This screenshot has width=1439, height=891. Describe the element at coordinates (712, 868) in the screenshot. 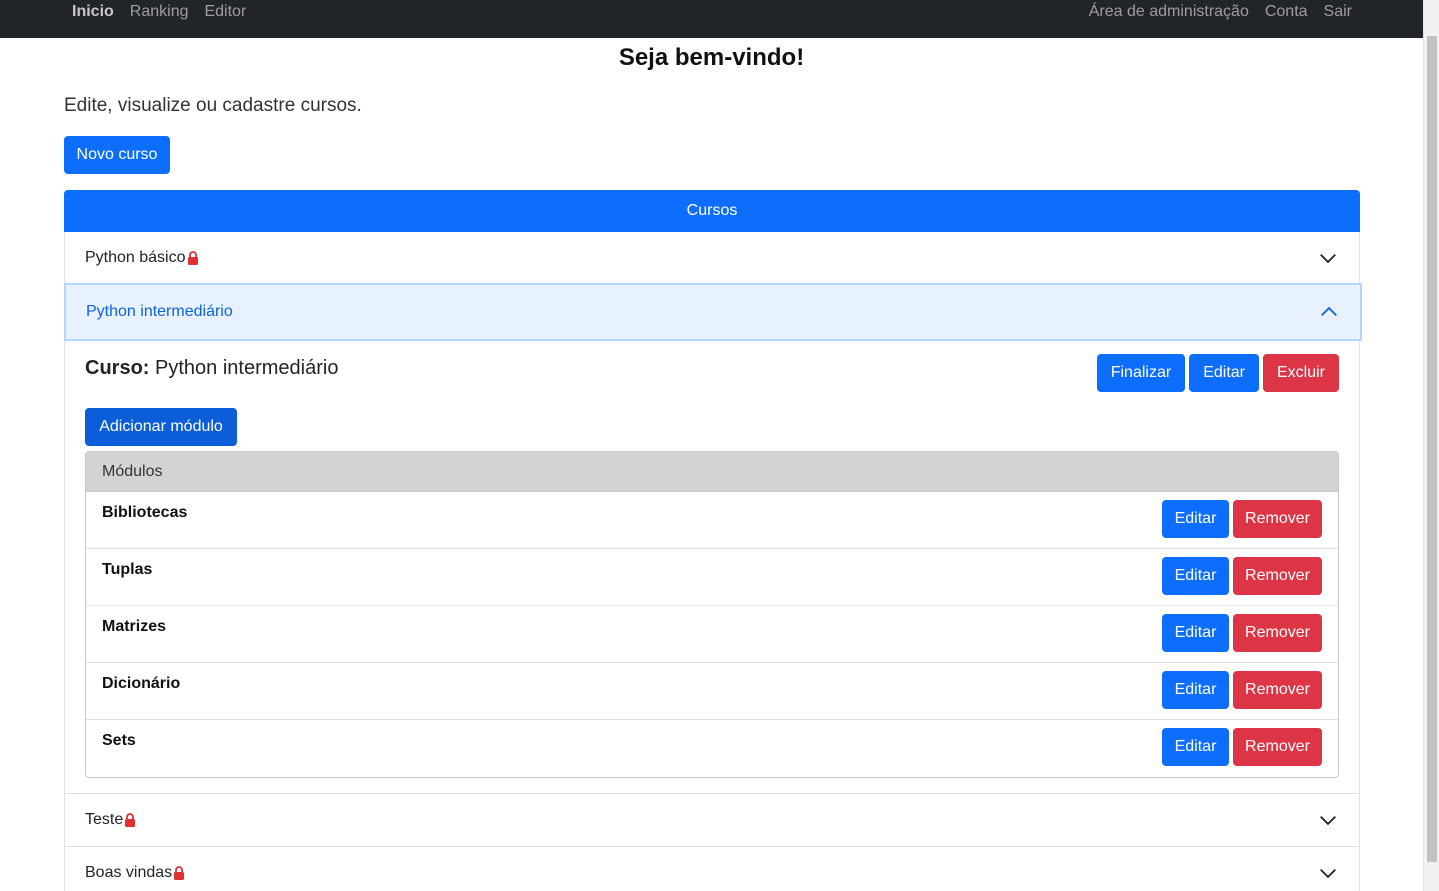

I see `course-item-boas-vindas: Boas vindas` at that location.